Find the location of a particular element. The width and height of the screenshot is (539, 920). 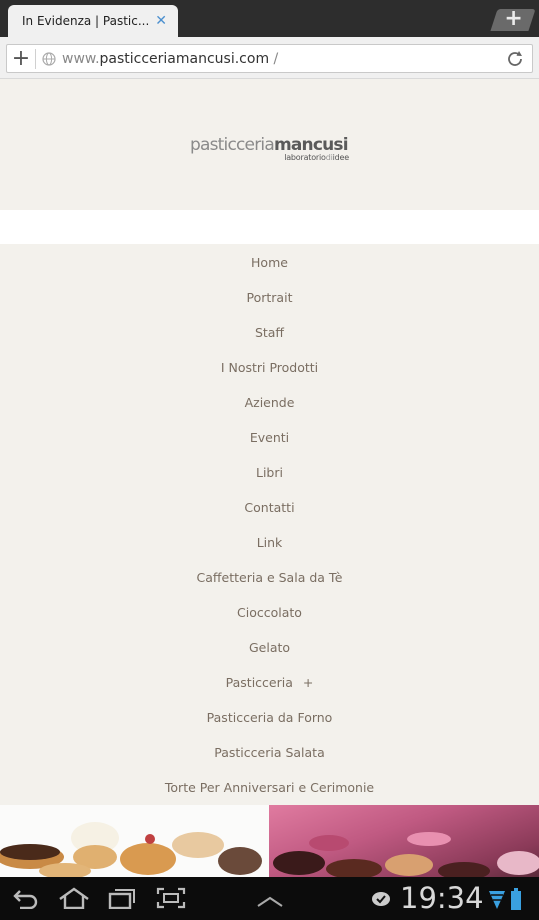

menu-item-label: Torte Per Anniversari e Cerimonie is located at coordinates (269, 787).